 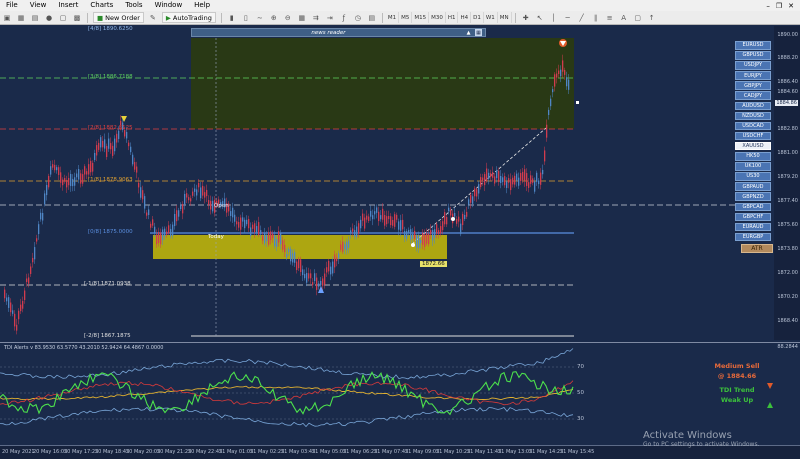 What do you see at coordinates (202, 5) in the screenshot?
I see `menu-help: Help` at bounding box center [202, 5].